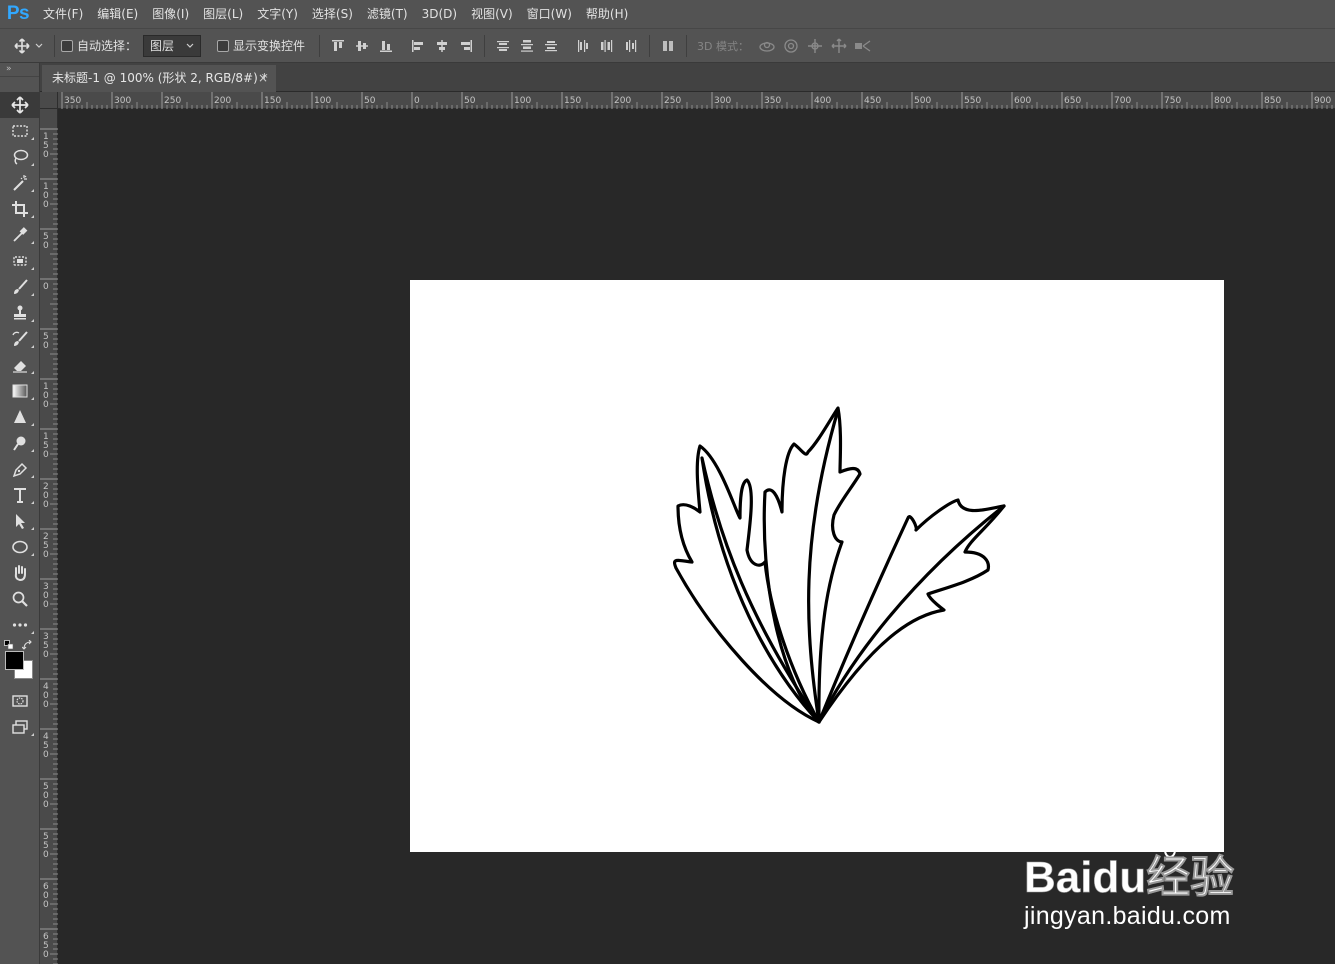 The width and height of the screenshot is (1335, 964). What do you see at coordinates (159, 78) in the screenshot?
I see `document-tab: 未标题-1 @ 100% (形状 2, RGB/8#) * ×` at bounding box center [159, 78].